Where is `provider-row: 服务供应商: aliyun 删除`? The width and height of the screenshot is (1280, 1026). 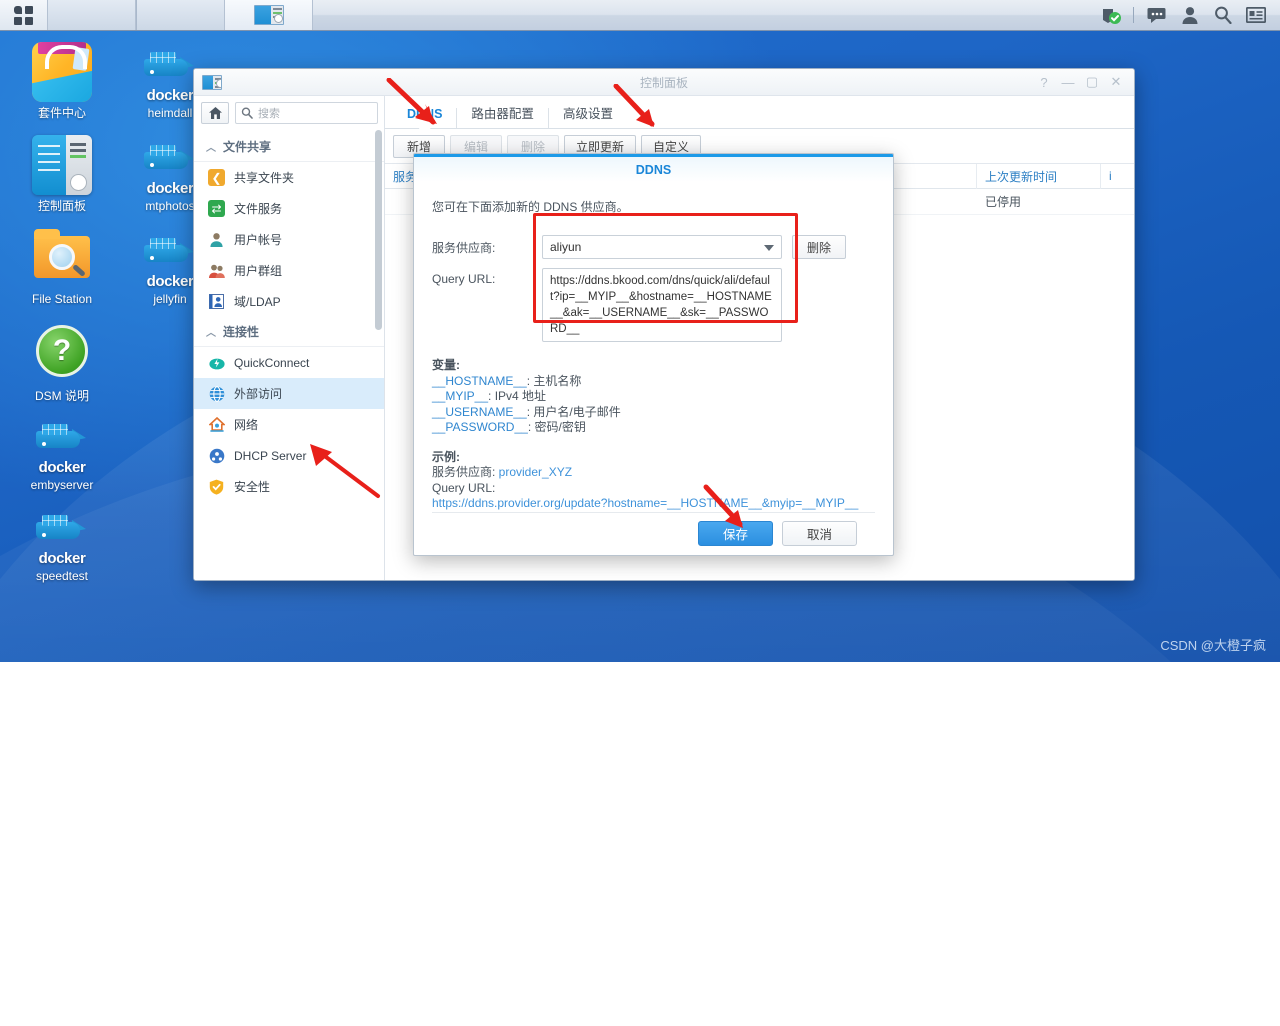 provider-row: 服务供应商: aliyun 删除 is located at coordinates (653, 247).